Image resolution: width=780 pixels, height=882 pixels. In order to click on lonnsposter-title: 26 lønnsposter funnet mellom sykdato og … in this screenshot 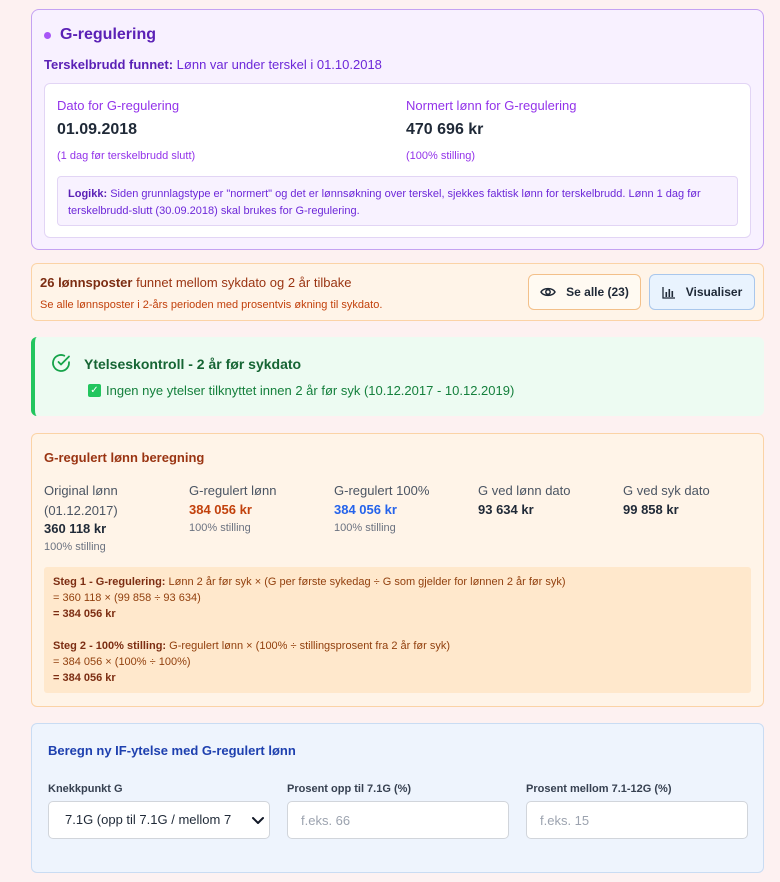, I will do `click(195, 282)`.